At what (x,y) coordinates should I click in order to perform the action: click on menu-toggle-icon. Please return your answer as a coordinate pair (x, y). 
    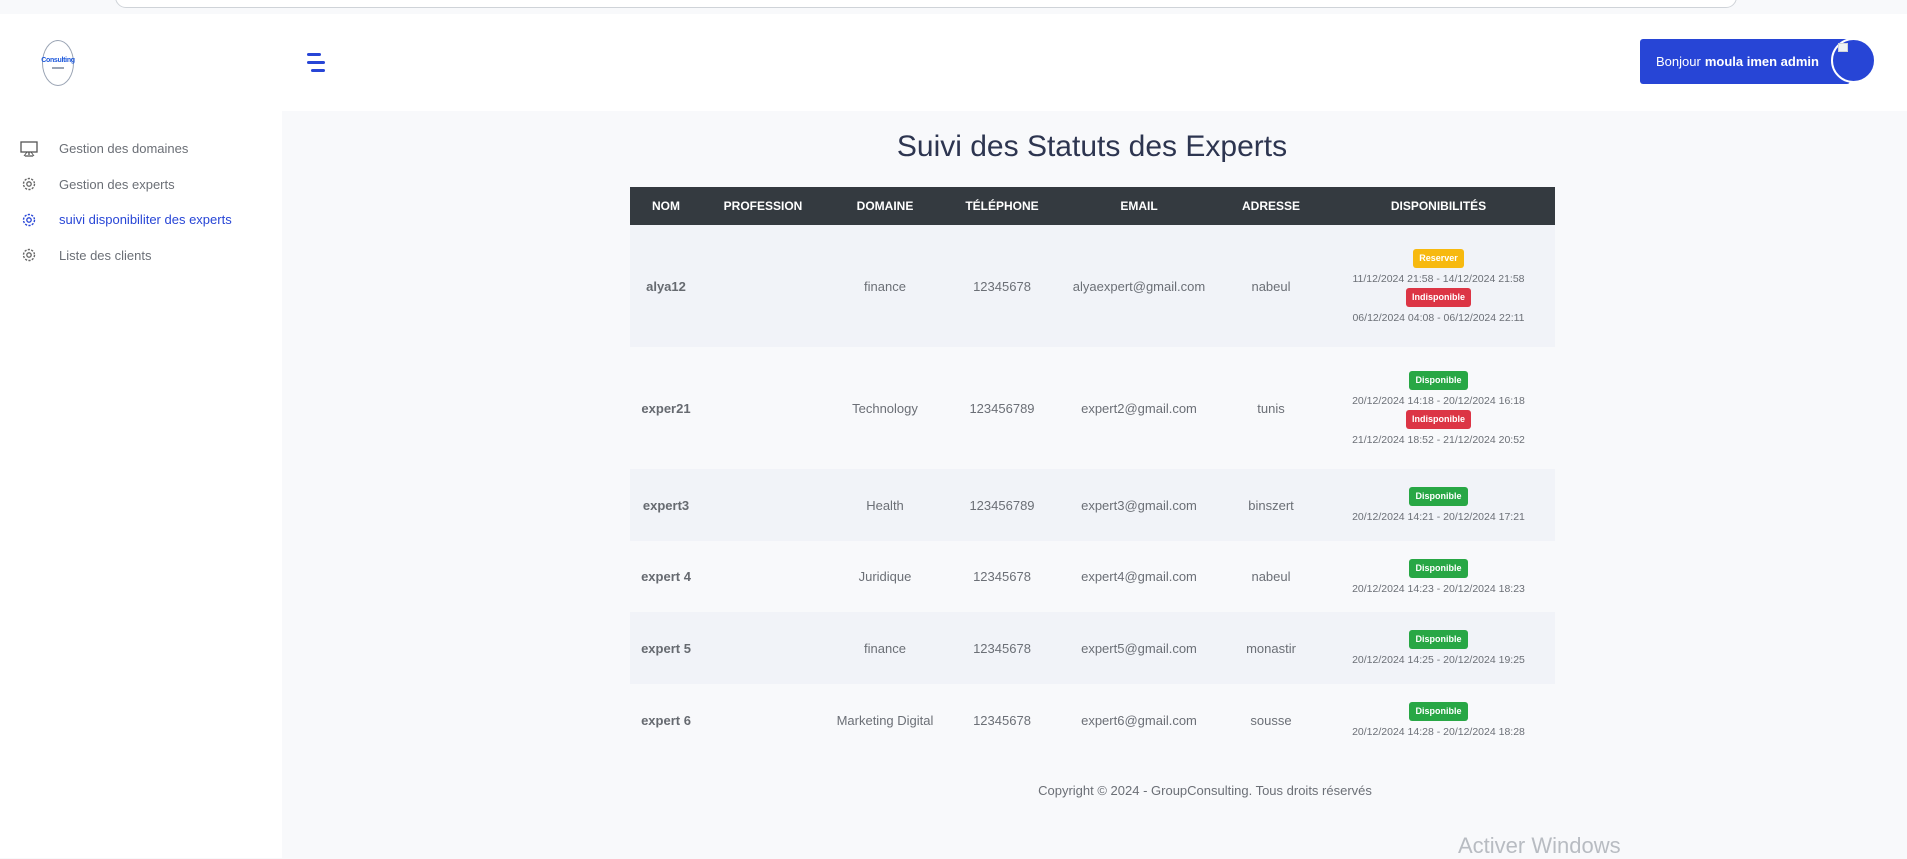
    Looking at the image, I should click on (316, 63).